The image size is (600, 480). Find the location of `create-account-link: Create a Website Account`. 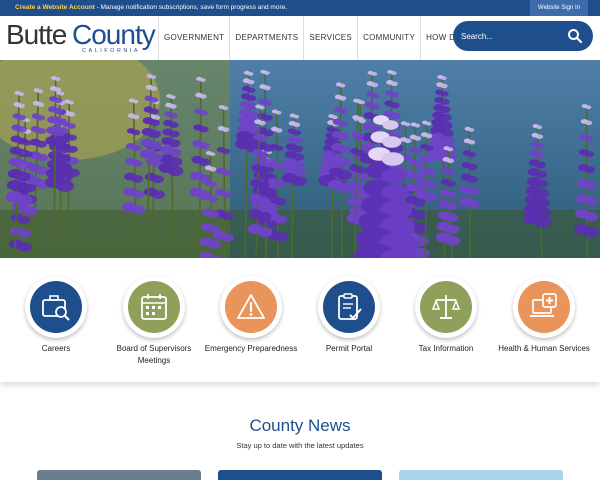

create-account-link: Create a Website Account is located at coordinates (55, 7).